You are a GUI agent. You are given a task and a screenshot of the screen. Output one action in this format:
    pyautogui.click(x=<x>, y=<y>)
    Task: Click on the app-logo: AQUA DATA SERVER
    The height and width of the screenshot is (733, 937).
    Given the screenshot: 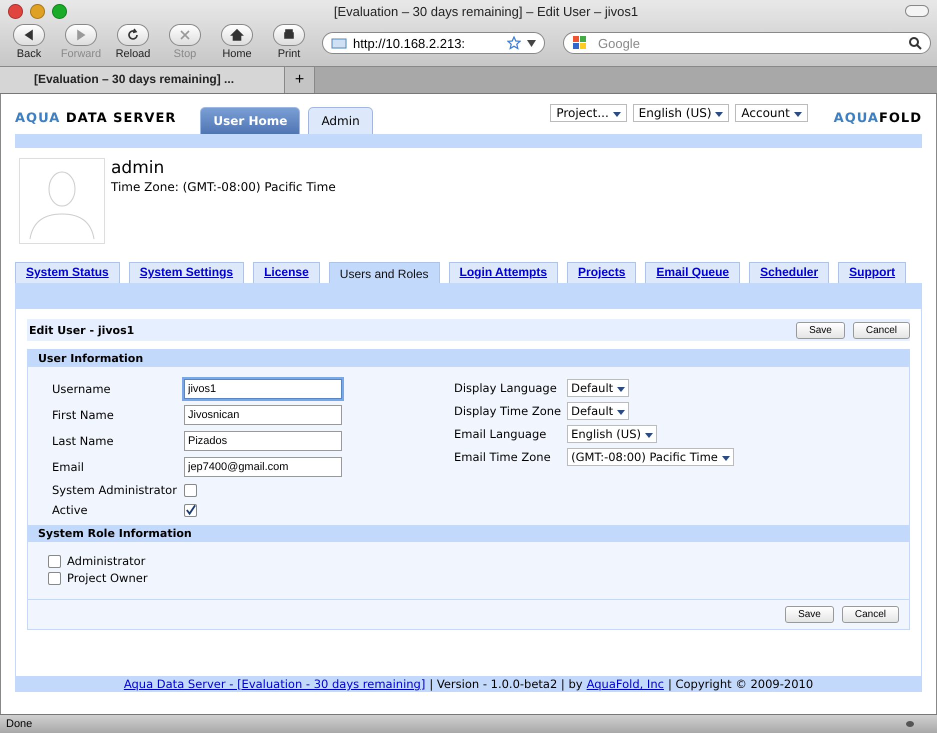 What is the action you would take?
    pyautogui.click(x=95, y=119)
    